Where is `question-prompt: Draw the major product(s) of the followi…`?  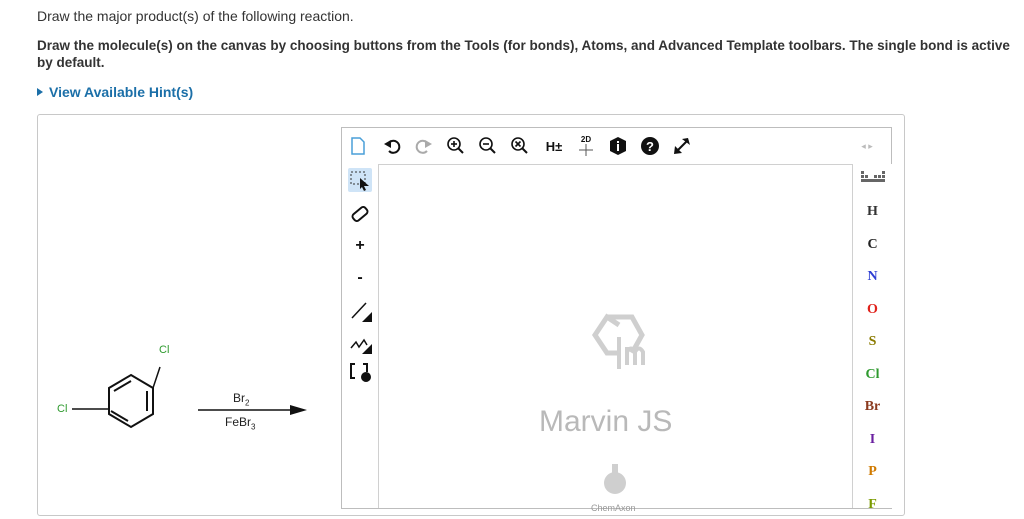
question-prompt: Draw the major product(s) of the followi… is located at coordinates (195, 16).